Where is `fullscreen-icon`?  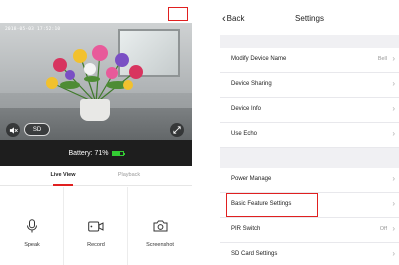 fullscreen-icon is located at coordinates (177, 130).